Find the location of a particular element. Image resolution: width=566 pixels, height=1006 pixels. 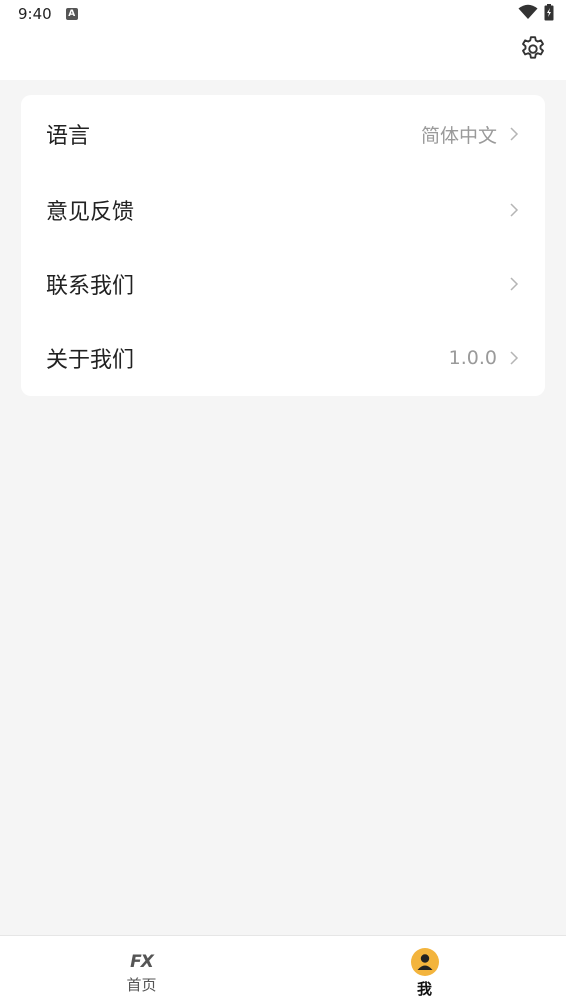

row-right: 简体中文 is located at coordinates (470, 134).